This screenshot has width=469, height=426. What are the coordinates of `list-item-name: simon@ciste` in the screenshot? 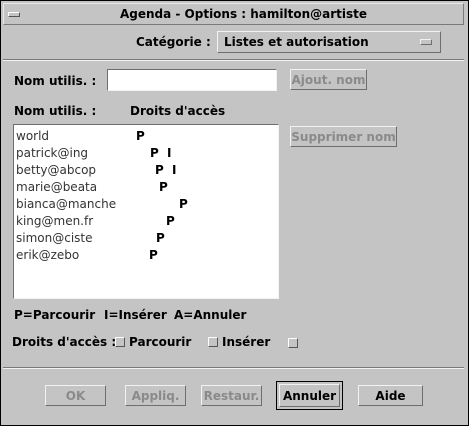 It's located at (54, 238).